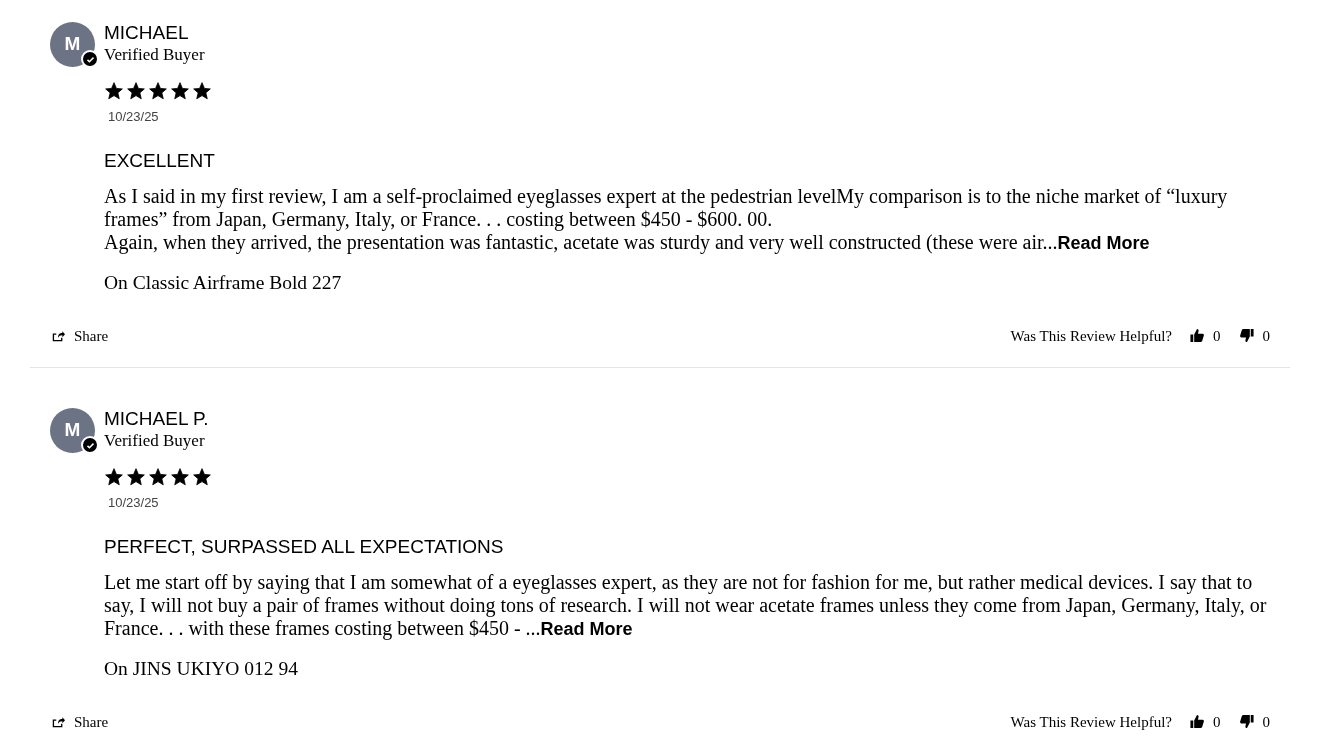 The height and width of the screenshot is (751, 1339). I want to click on product-name: On JINS UKIYO 012 94, so click(201, 668).